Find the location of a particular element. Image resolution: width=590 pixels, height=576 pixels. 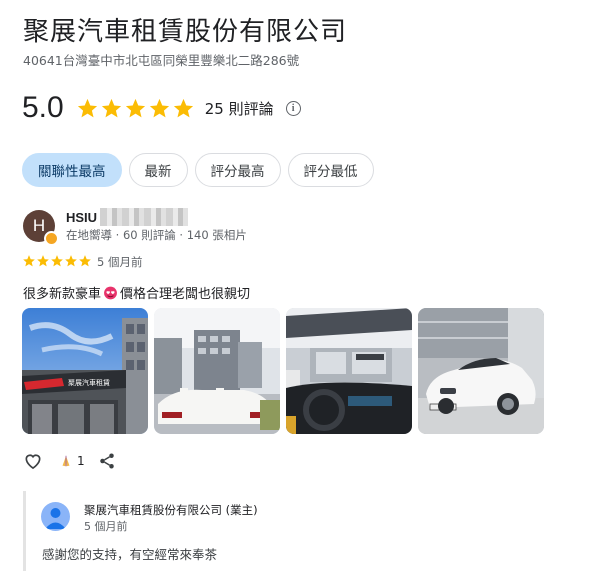

info-icon: i is located at coordinates (293, 108).